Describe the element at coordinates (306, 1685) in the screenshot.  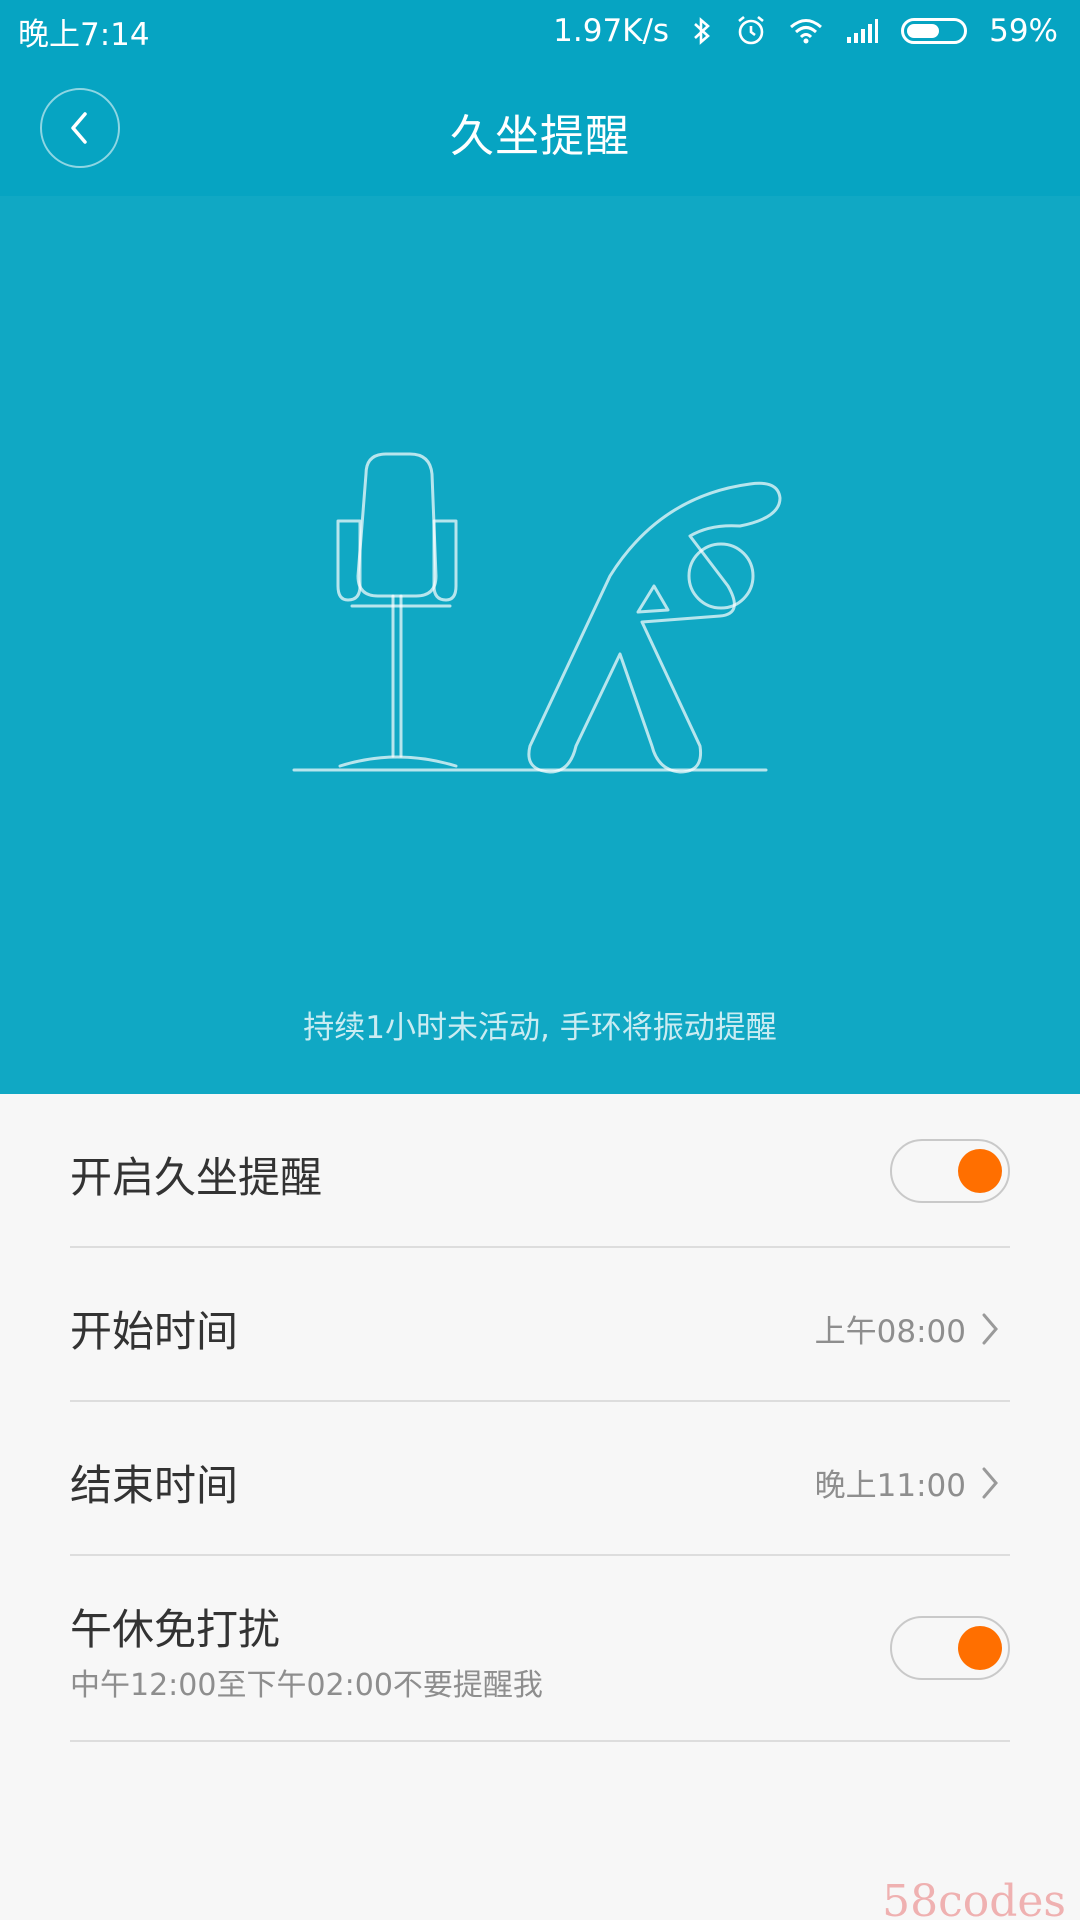
I see `setting-description-nap: 中午12:00至下午02:00不要提醒我` at that location.